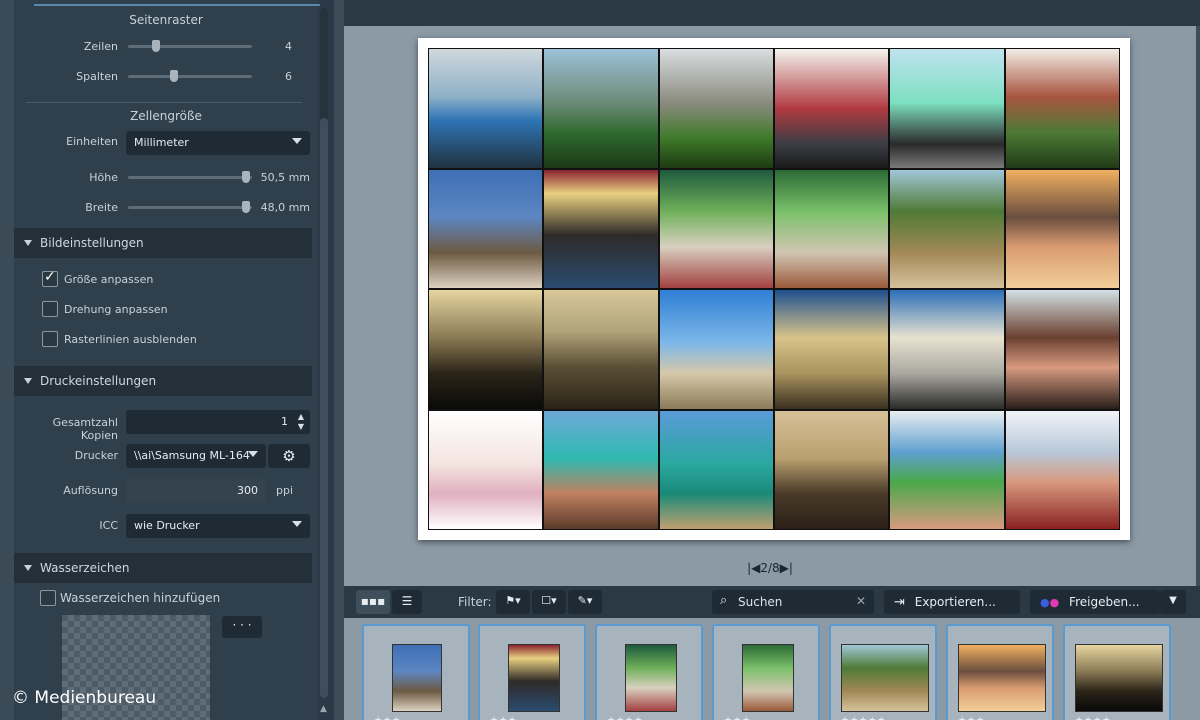  I want to click on units-select: Millimeter, so click(218, 143).